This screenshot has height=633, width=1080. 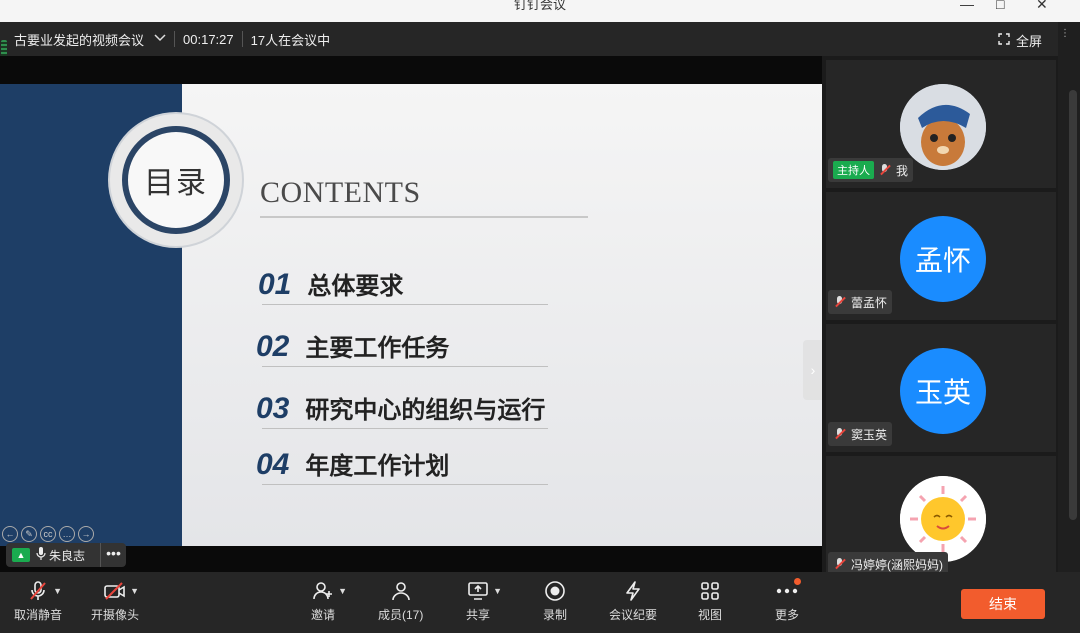 I want to click on participant-tile: 主持人 我, so click(x=941, y=124).